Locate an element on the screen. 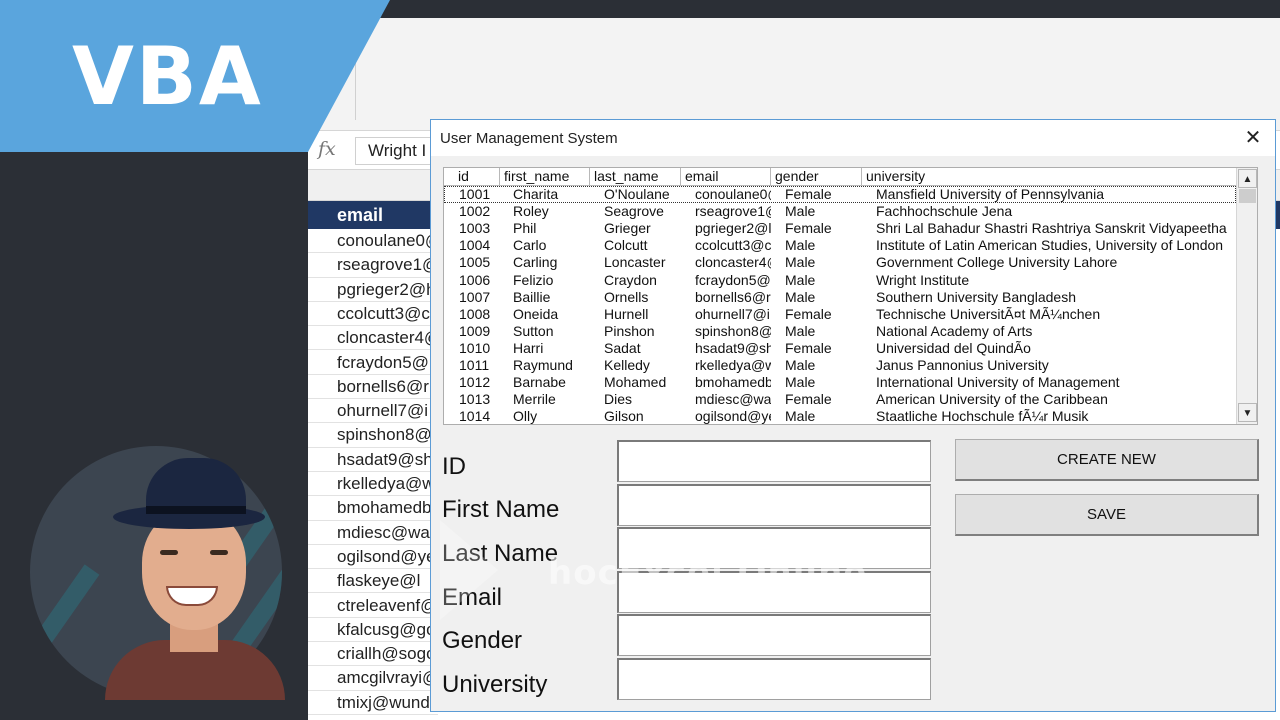 This screenshot has height=720, width=1280. cell-first-name: Sutton is located at coordinates (533, 330).